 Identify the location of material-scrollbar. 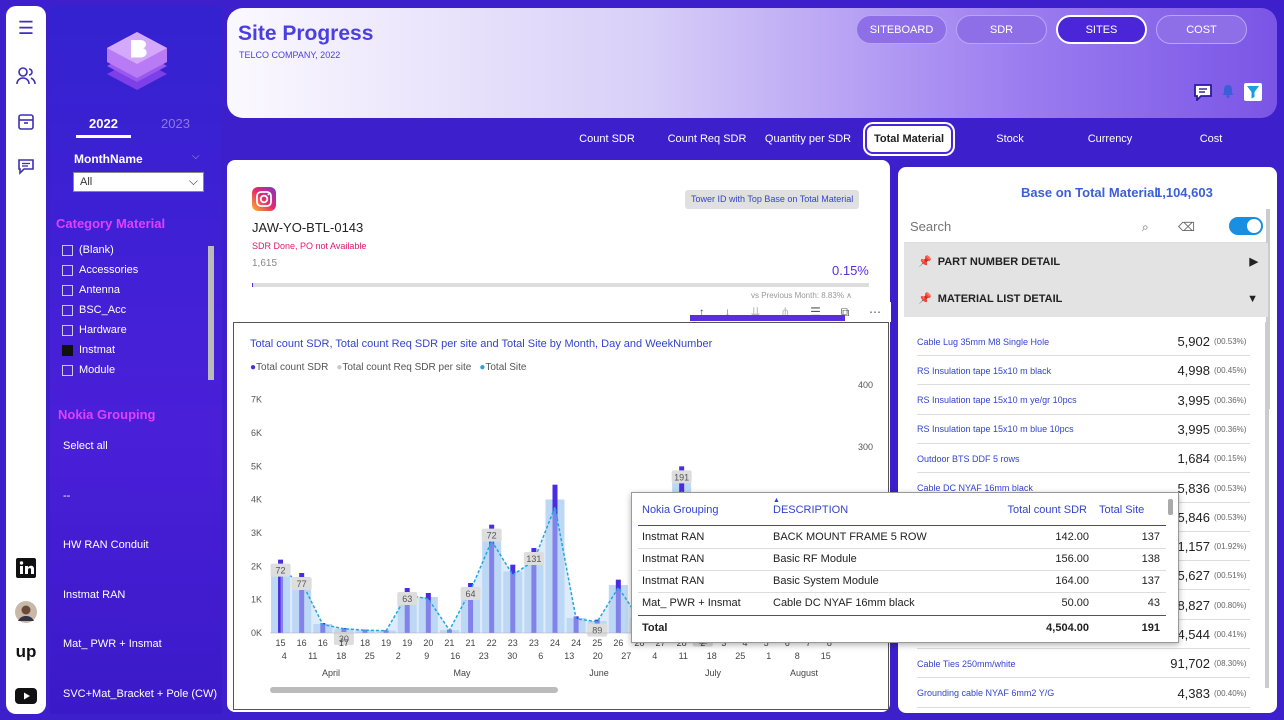
(1267, 505).